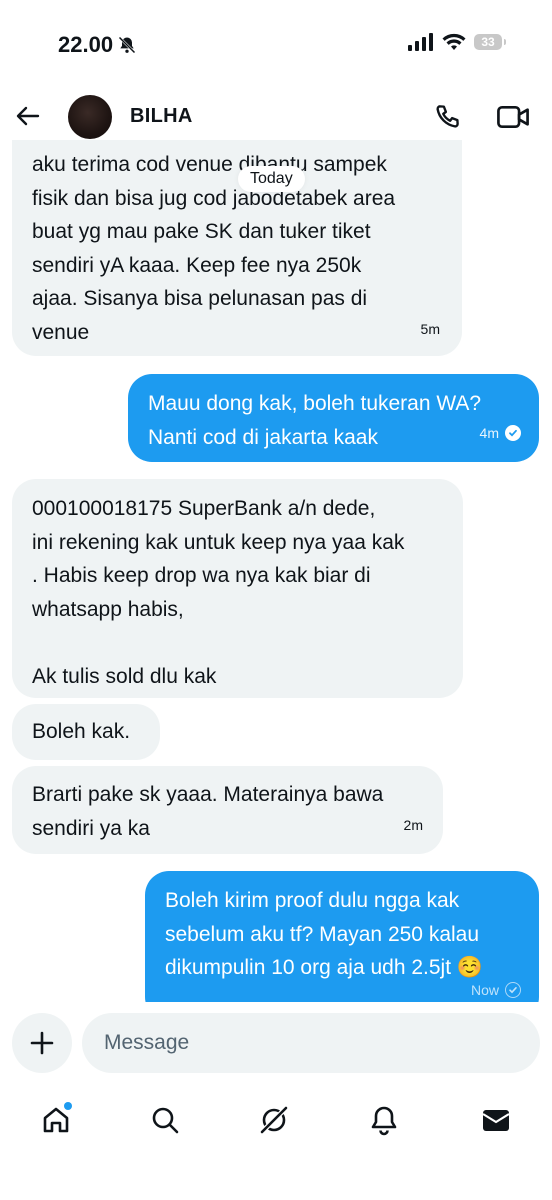 This screenshot has width=552, height=1200. I want to click on status-indicators: 33, so click(457, 42).